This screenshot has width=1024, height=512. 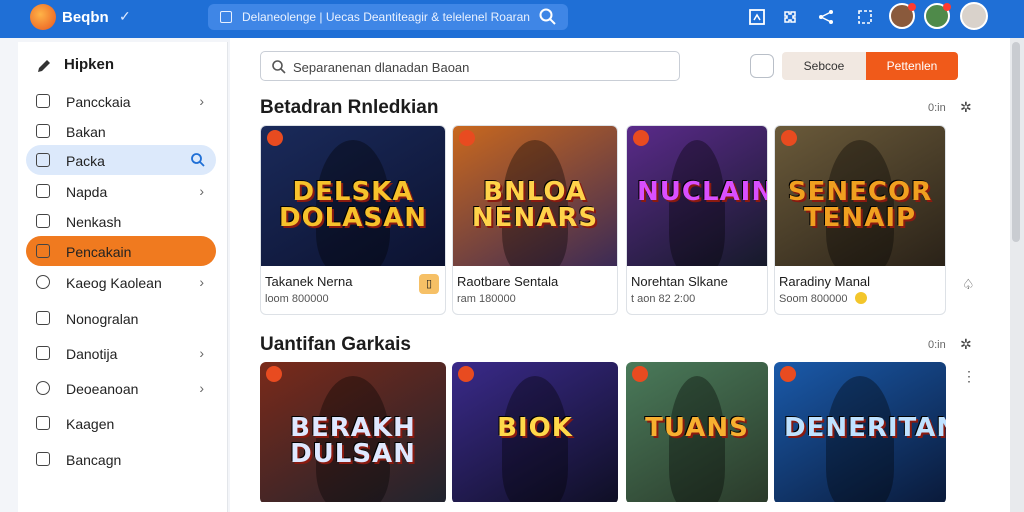 What do you see at coordinates (1016, 142) in the screenshot?
I see `scrollbar-thumb` at bounding box center [1016, 142].